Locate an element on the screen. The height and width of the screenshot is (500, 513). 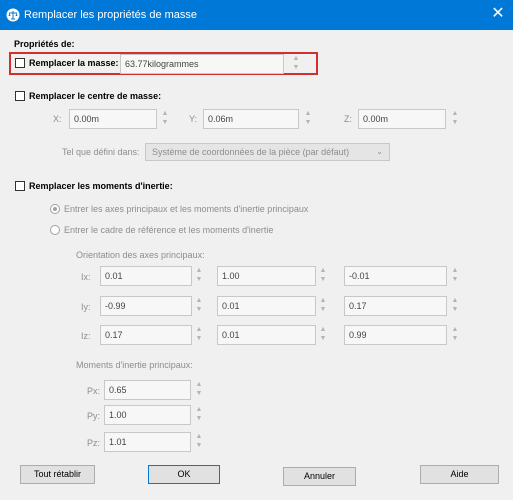
ix-2-input: 1.00 is located at coordinates (266, 276).